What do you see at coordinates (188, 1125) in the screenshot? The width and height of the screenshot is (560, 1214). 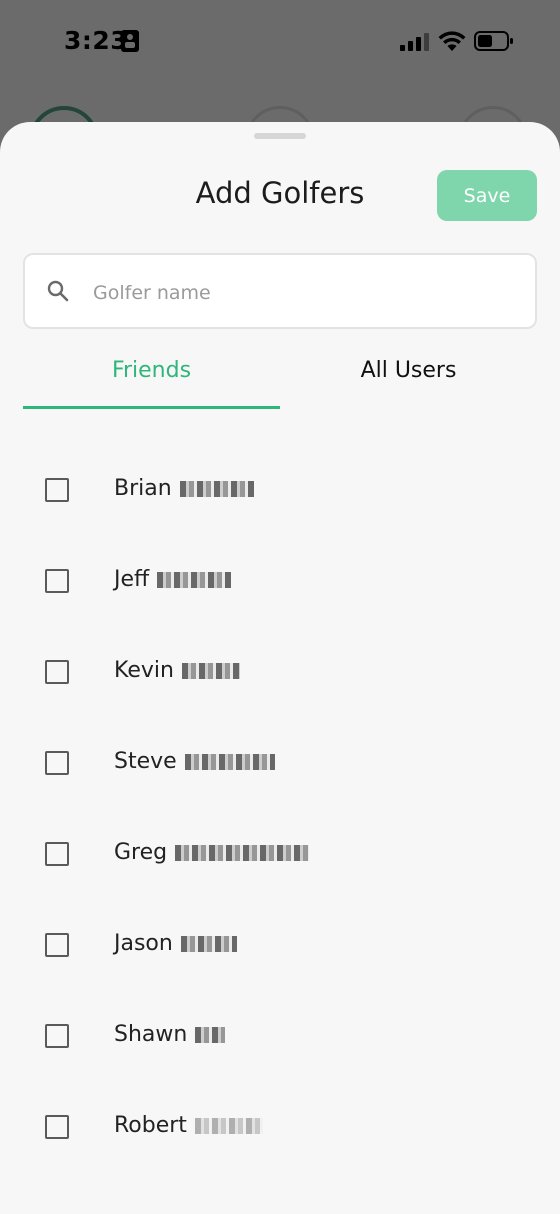 I see `golfer-name: Robert` at bounding box center [188, 1125].